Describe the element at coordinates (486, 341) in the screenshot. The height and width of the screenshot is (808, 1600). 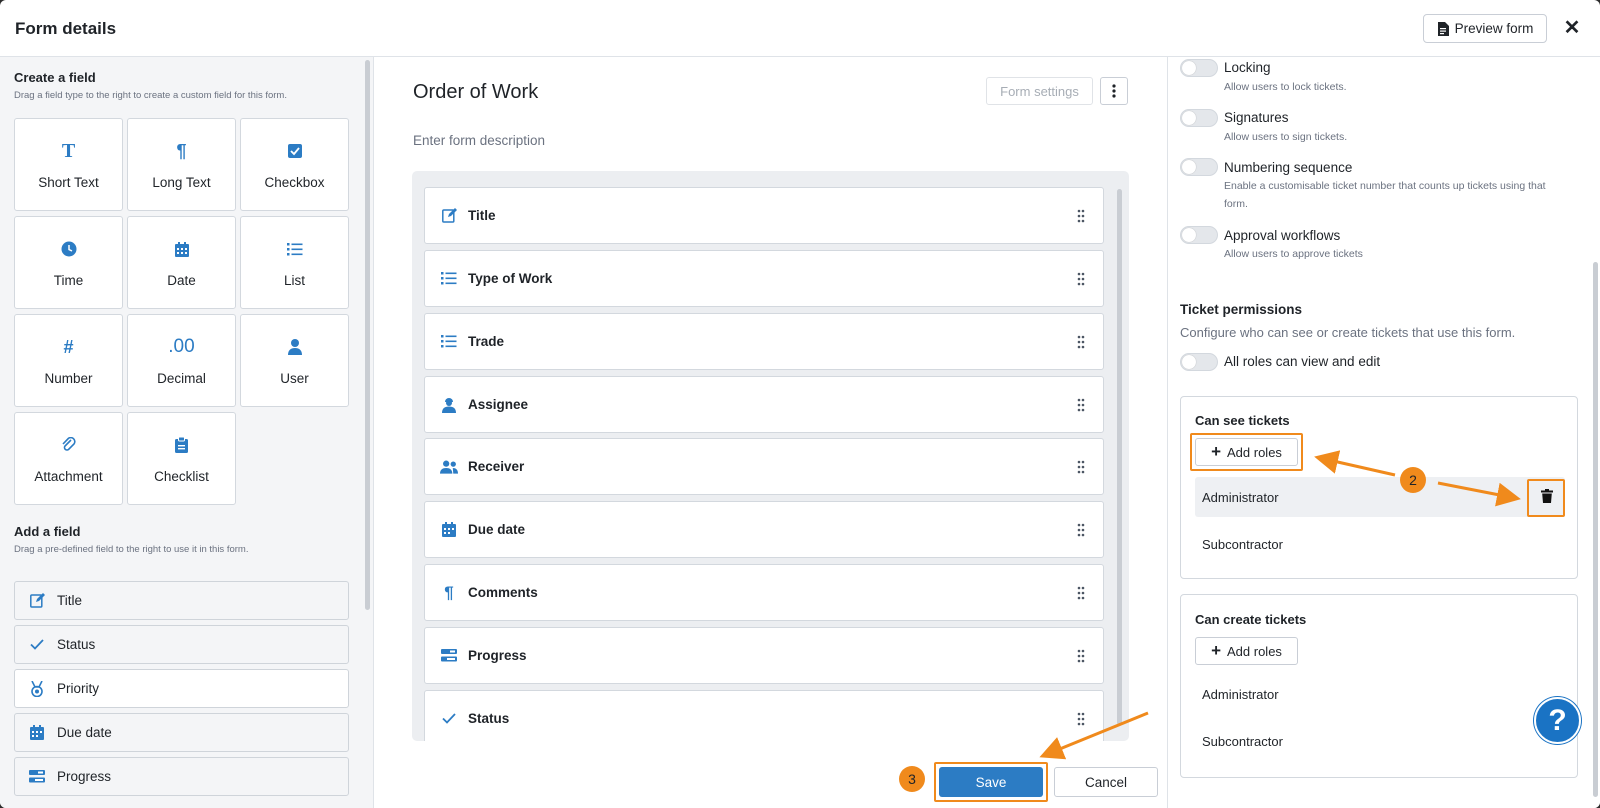
I see `form-field-label: Trade` at that location.